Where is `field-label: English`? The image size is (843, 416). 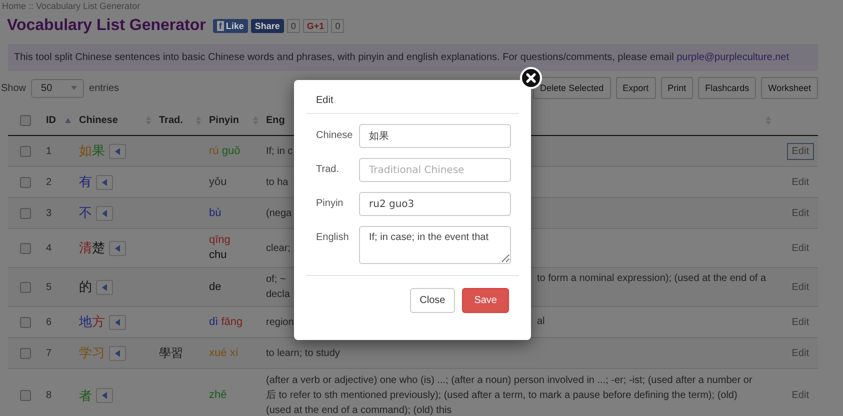
field-label: English is located at coordinates (333, 237).